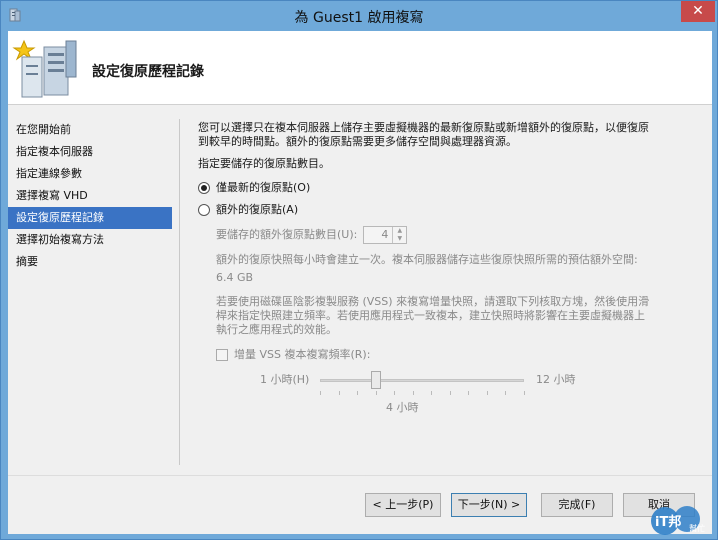 This screenshot has height=540, width=718. I want to click on snapshot-size: 6.4 GB, so click(235, 277).